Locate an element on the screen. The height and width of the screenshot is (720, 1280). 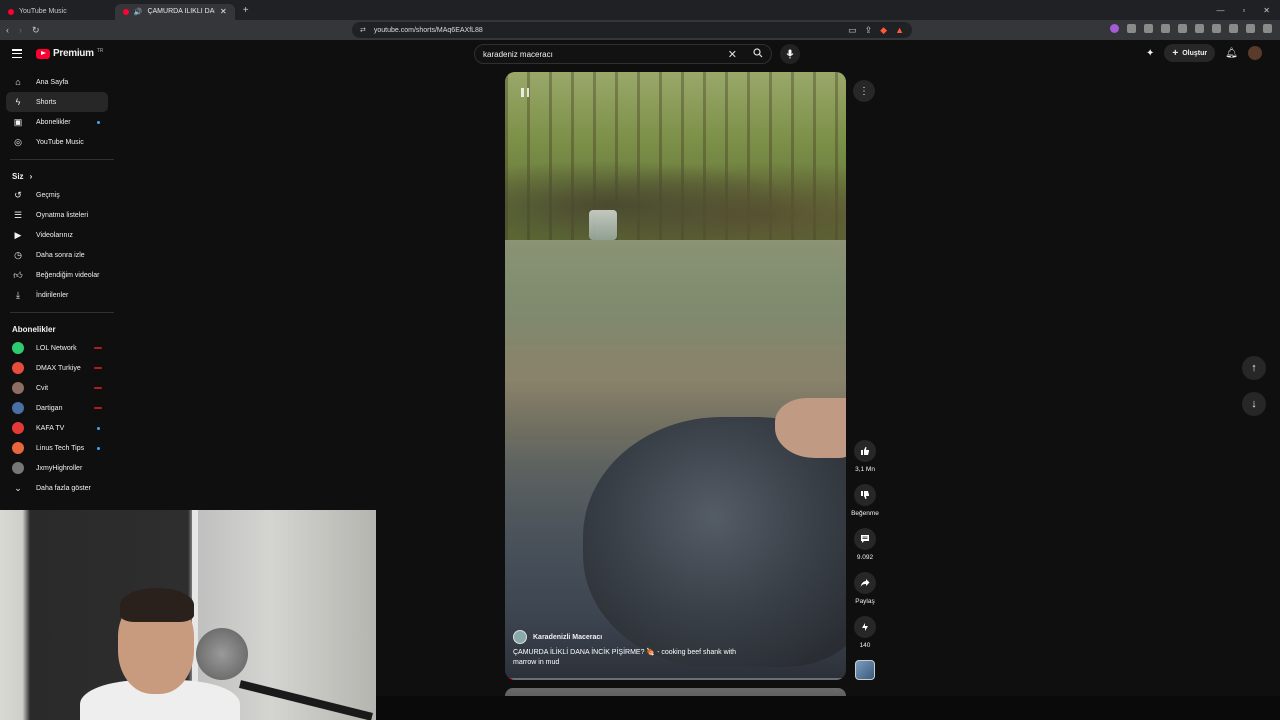
address-bar: ⇄ youtube.com/shorts/MAq6EAXfL88 ▭ ⇪ ◆ ▲ is located at coordinates (632, 30).